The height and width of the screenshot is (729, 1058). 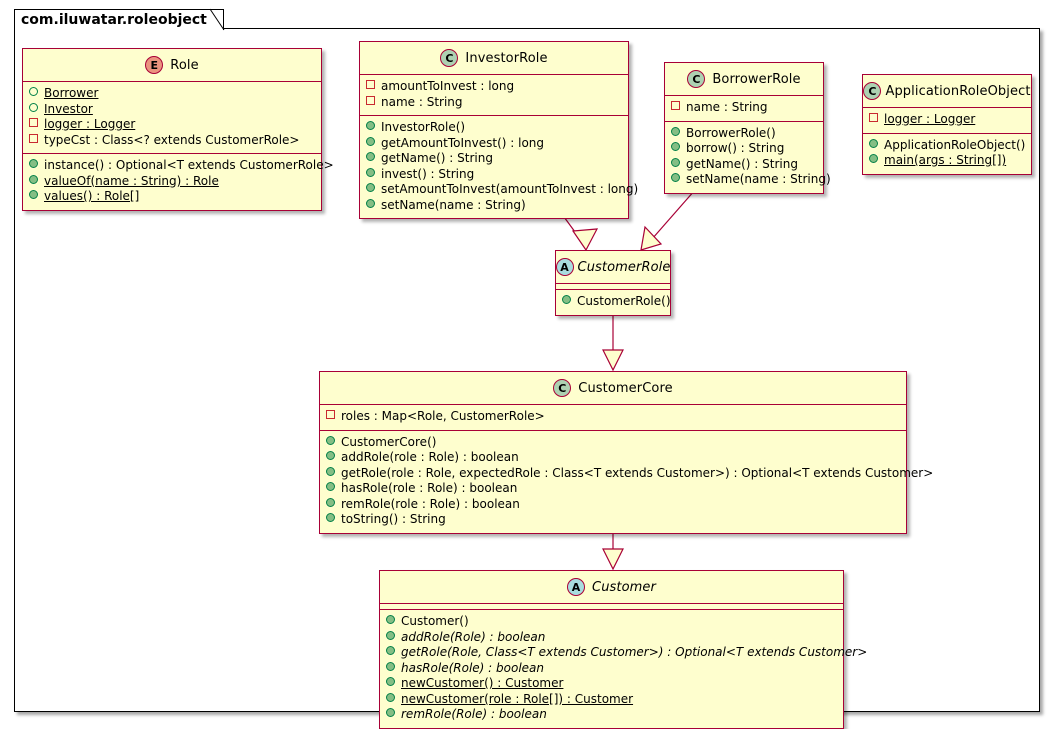 I want to click on method-row: addRole(role : Role) : boolean, so click(x=613, y=458).